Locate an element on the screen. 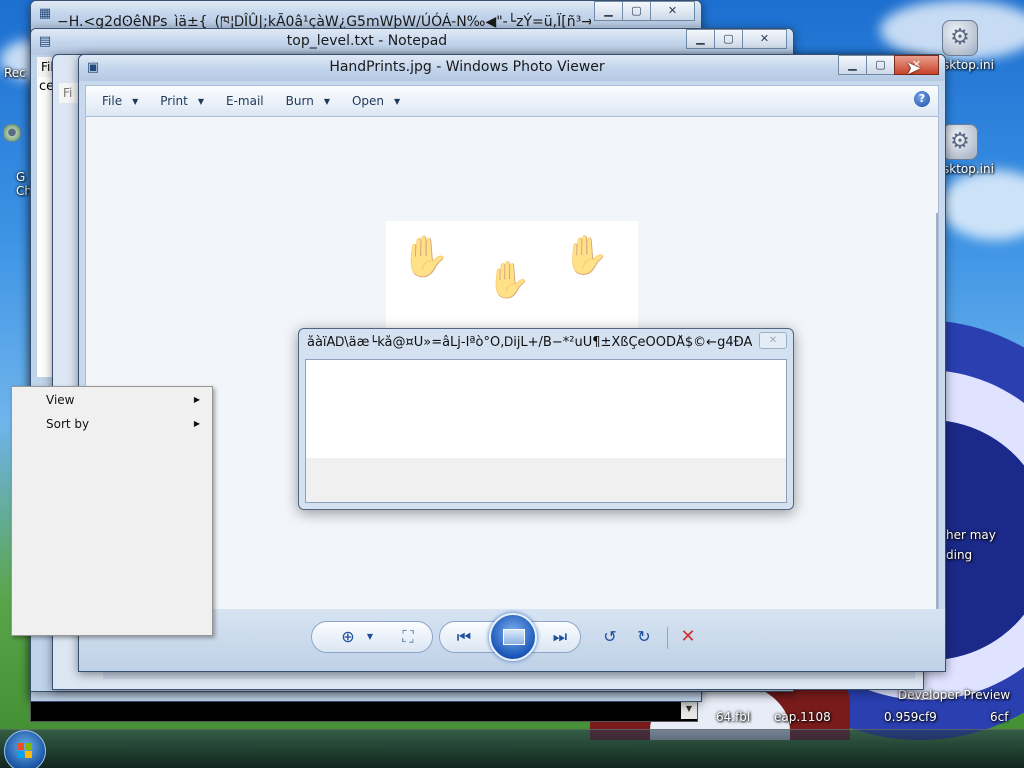 The width and height of the screenshot is (1024, 768). previous-icon: ⏮ is located at coordinates (464, 637).